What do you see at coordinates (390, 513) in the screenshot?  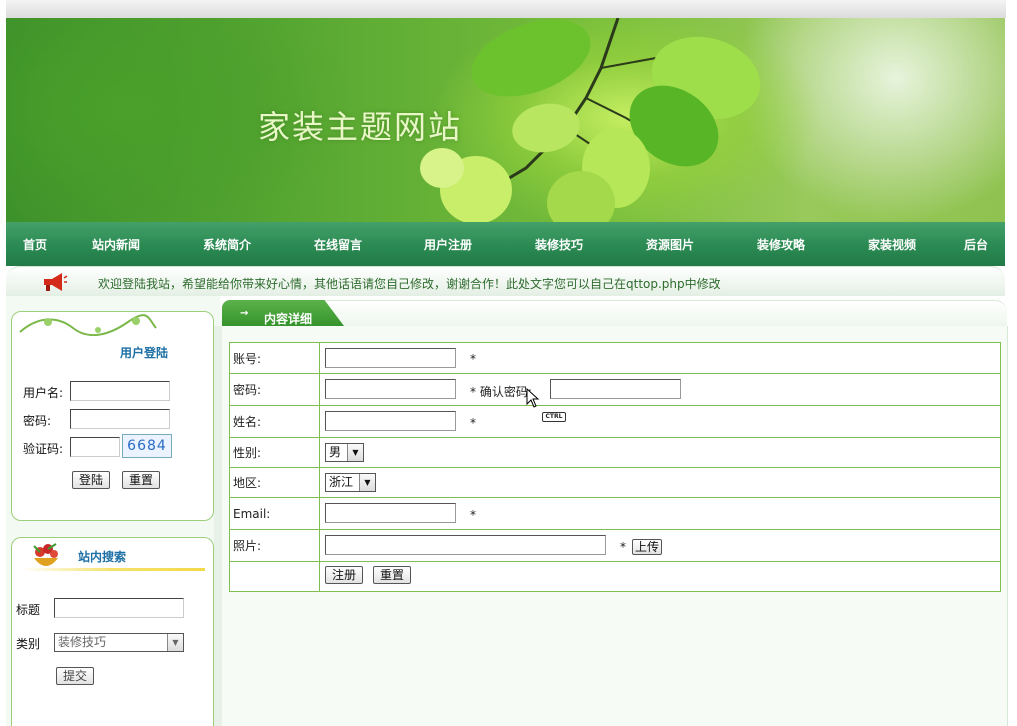 I see `email-input` at bounding box center [390, 513].